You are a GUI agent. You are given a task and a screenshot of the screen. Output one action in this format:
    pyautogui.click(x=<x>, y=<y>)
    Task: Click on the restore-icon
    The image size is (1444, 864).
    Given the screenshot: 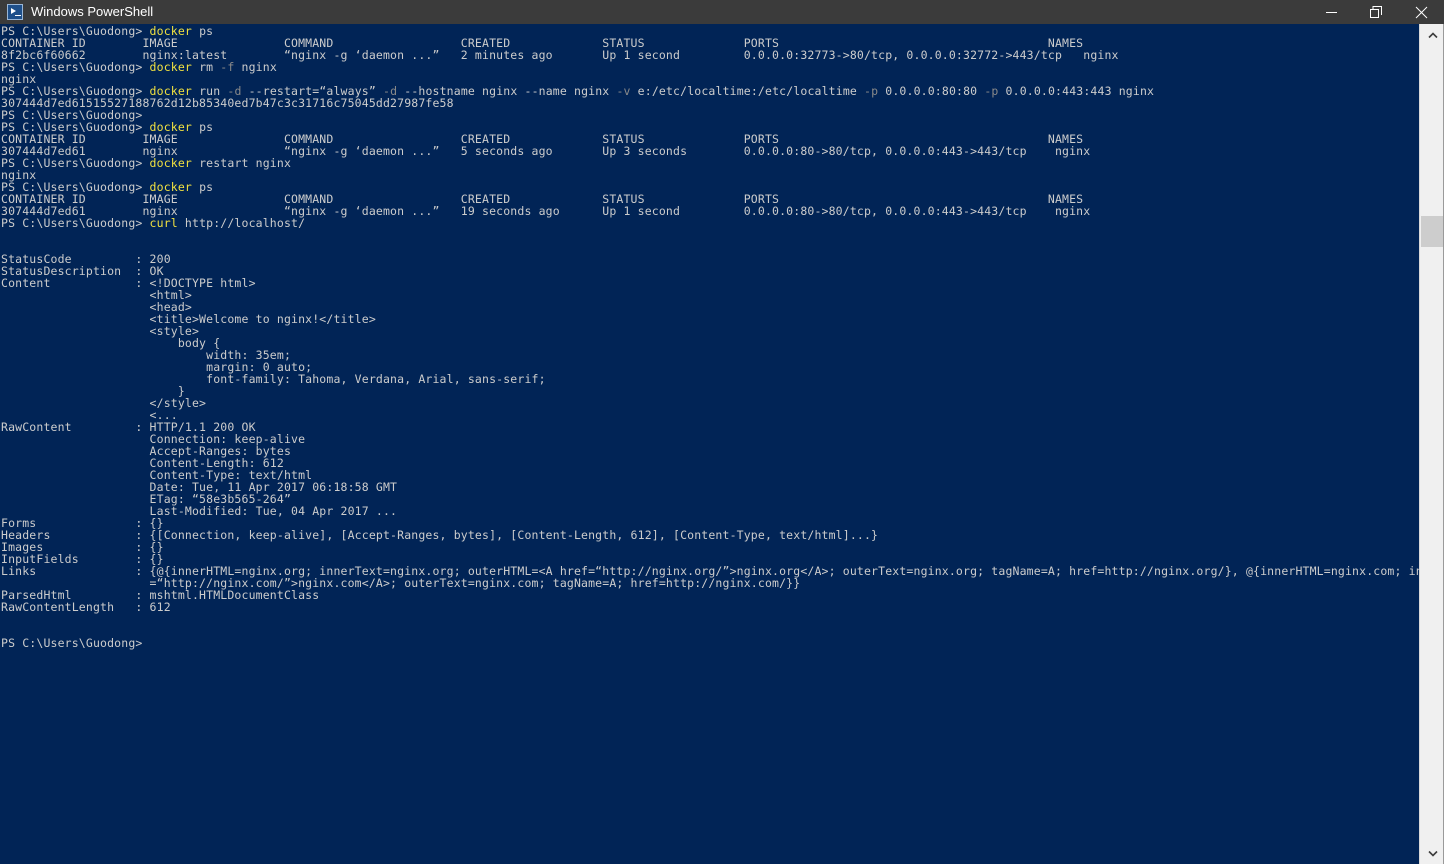 What is the action you would take?
    pyautogui.click(x=1376, y=11)
    